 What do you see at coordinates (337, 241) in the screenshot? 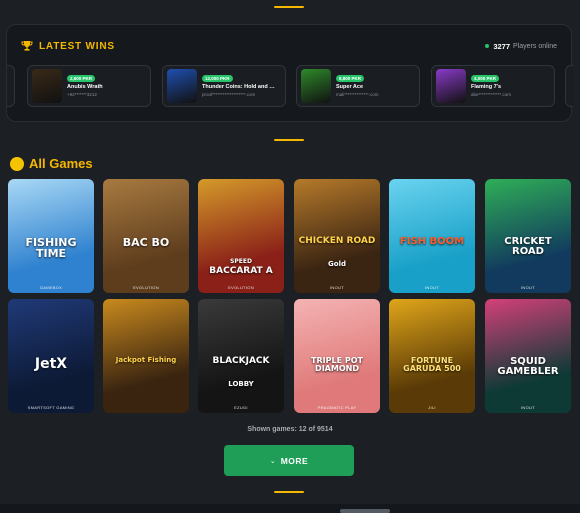
I see `game-tile-title: CHICKEN ROAD` at bounding box center [337, 241].